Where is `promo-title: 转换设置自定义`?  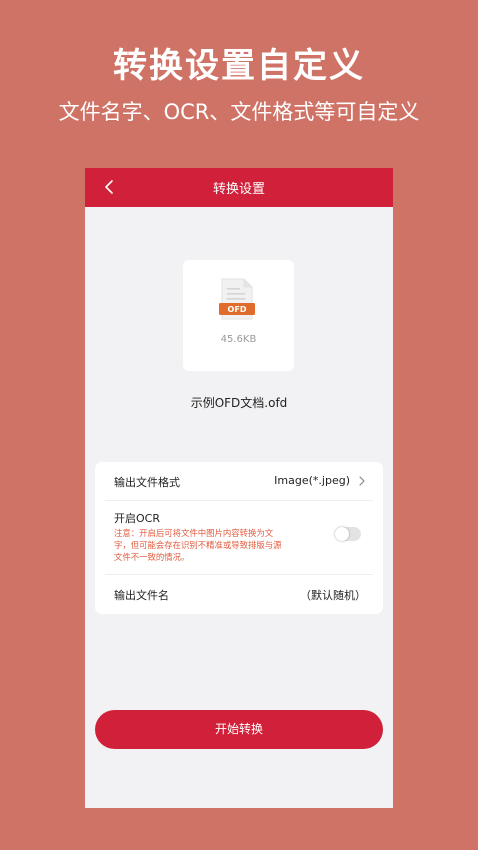
promo-title: 转换设置自定义 is located at coordinates (239, 66).